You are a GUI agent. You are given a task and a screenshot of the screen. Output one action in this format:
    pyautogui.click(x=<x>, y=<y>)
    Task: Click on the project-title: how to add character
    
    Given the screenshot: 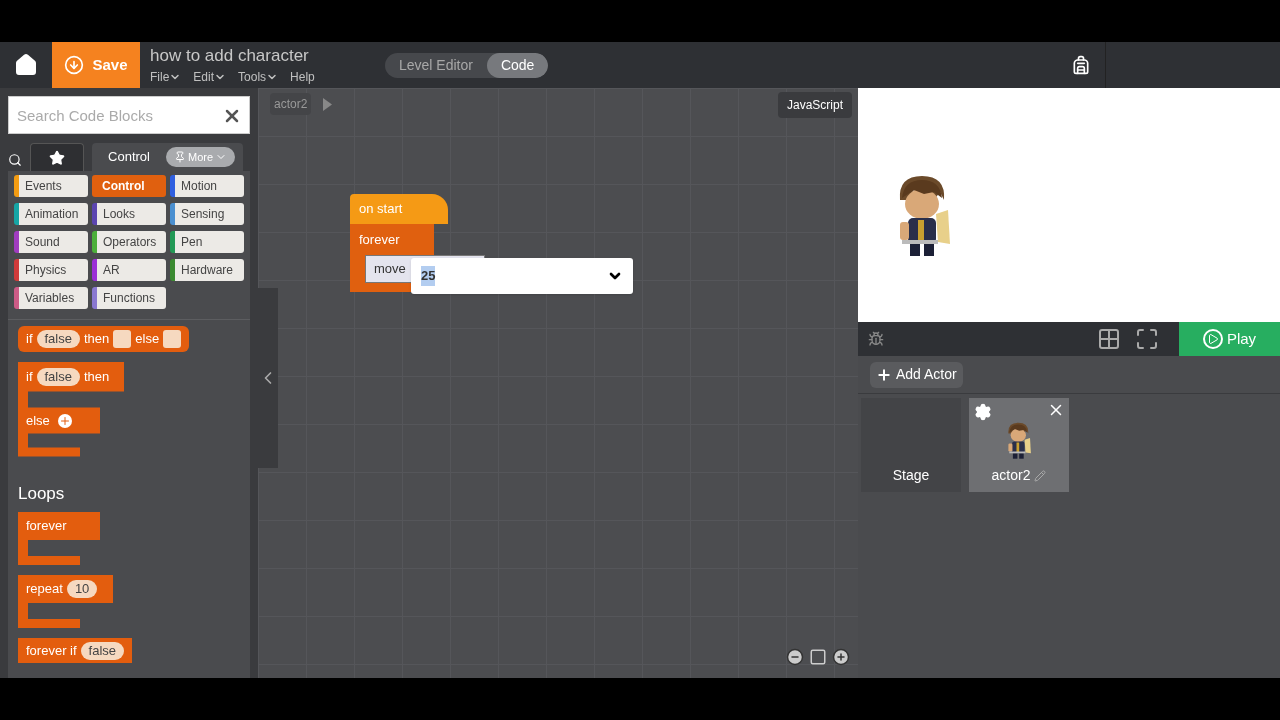 What is the action you would take?
    pyautogui.click(x=230, y=56)
    